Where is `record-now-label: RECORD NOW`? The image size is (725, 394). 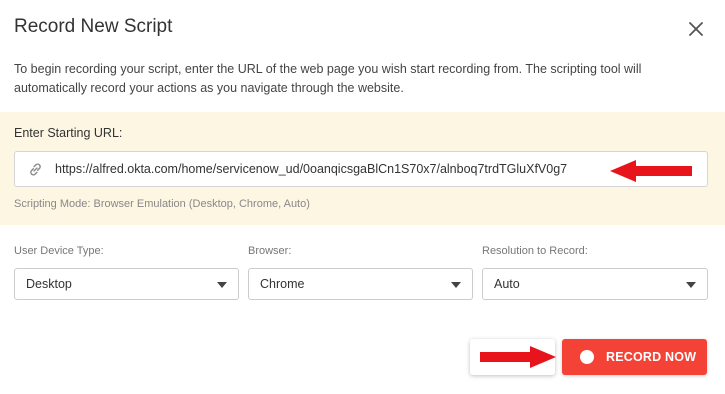 record-now-label: RECORD NOW is located at coordinates (651, 357).